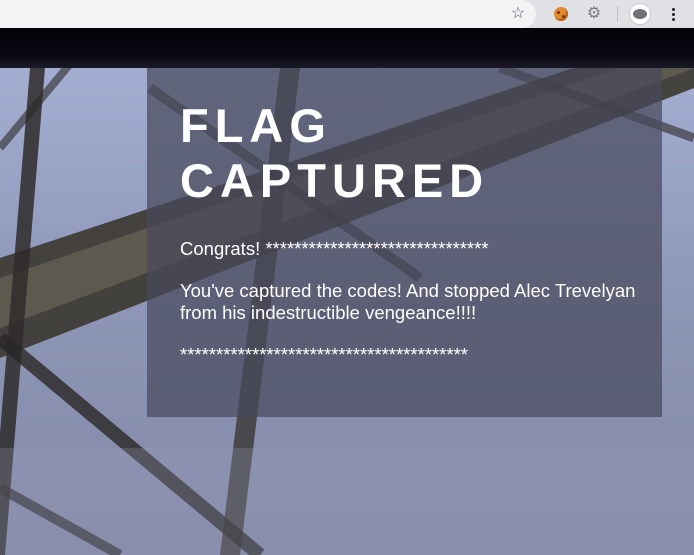  I want to click on cookie-extension-icon, so click(561, 14).